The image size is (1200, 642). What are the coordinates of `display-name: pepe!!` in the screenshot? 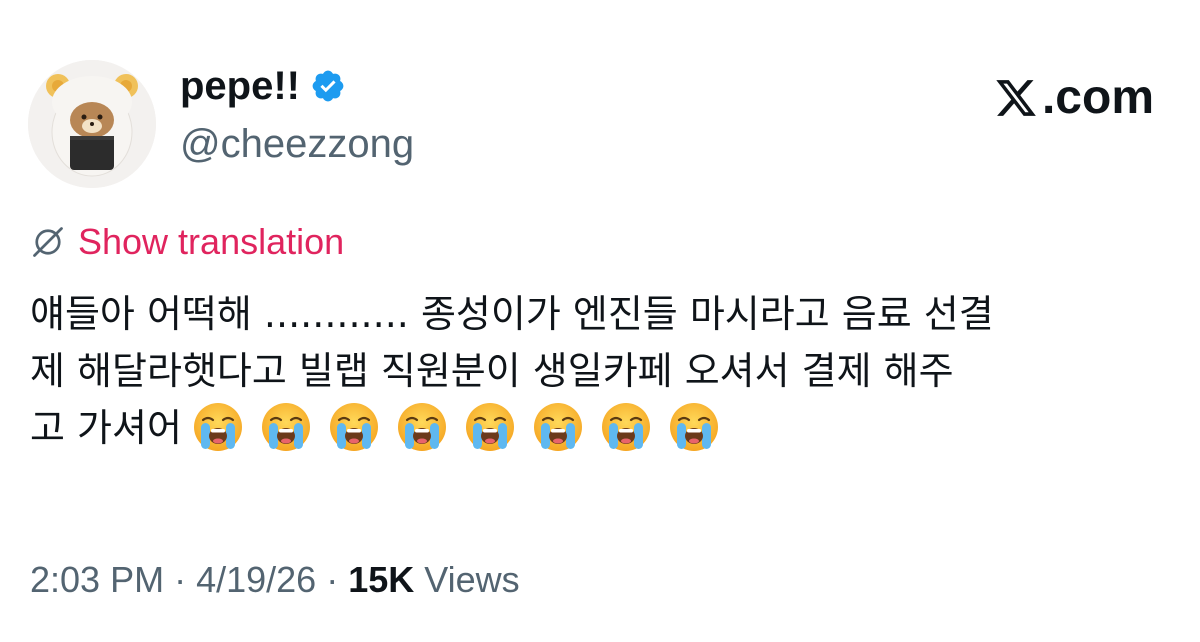 It's located at (240, 86).